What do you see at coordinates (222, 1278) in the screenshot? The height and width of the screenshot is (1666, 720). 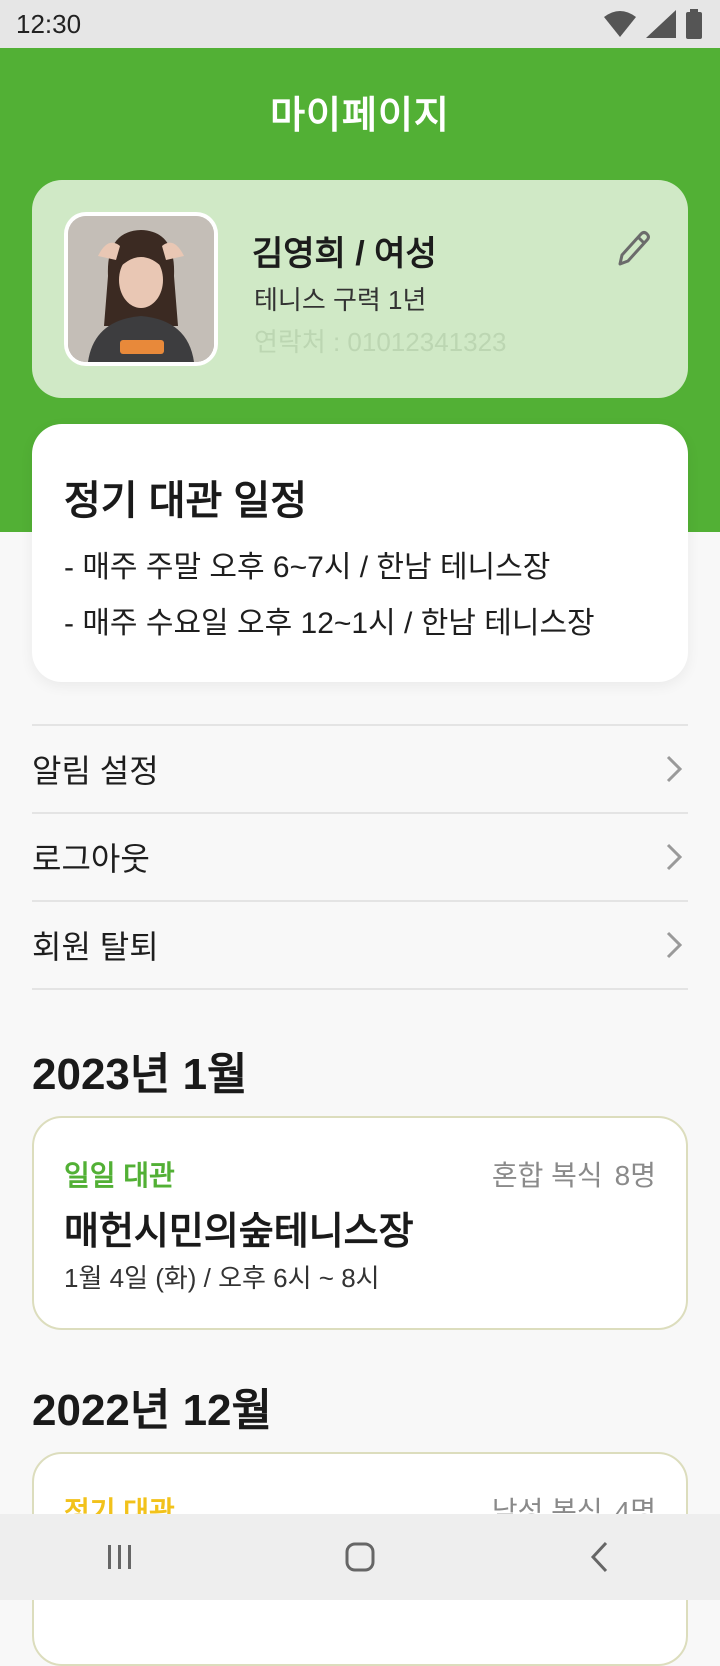 I see `booking-time: 1월 4일 (화) / 오후 6시 ~ 8시` at bounding box center [222, 1278].